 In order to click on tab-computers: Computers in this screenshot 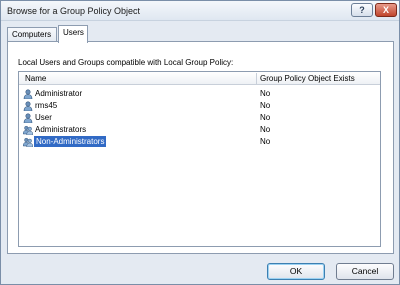, I will do `click(32, 34)`.